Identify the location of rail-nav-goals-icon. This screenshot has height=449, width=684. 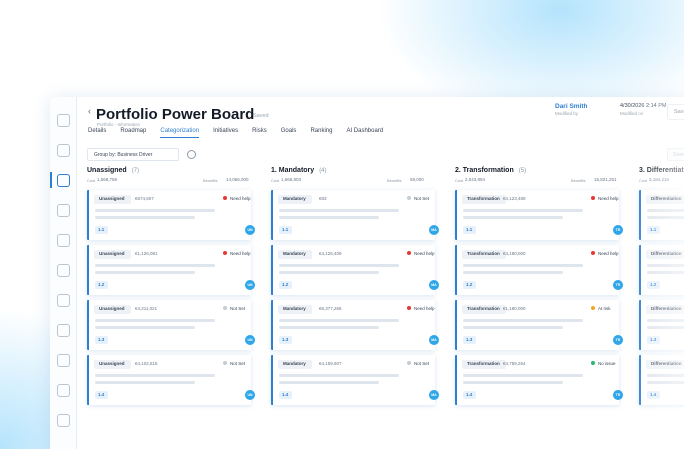
(63, 330).